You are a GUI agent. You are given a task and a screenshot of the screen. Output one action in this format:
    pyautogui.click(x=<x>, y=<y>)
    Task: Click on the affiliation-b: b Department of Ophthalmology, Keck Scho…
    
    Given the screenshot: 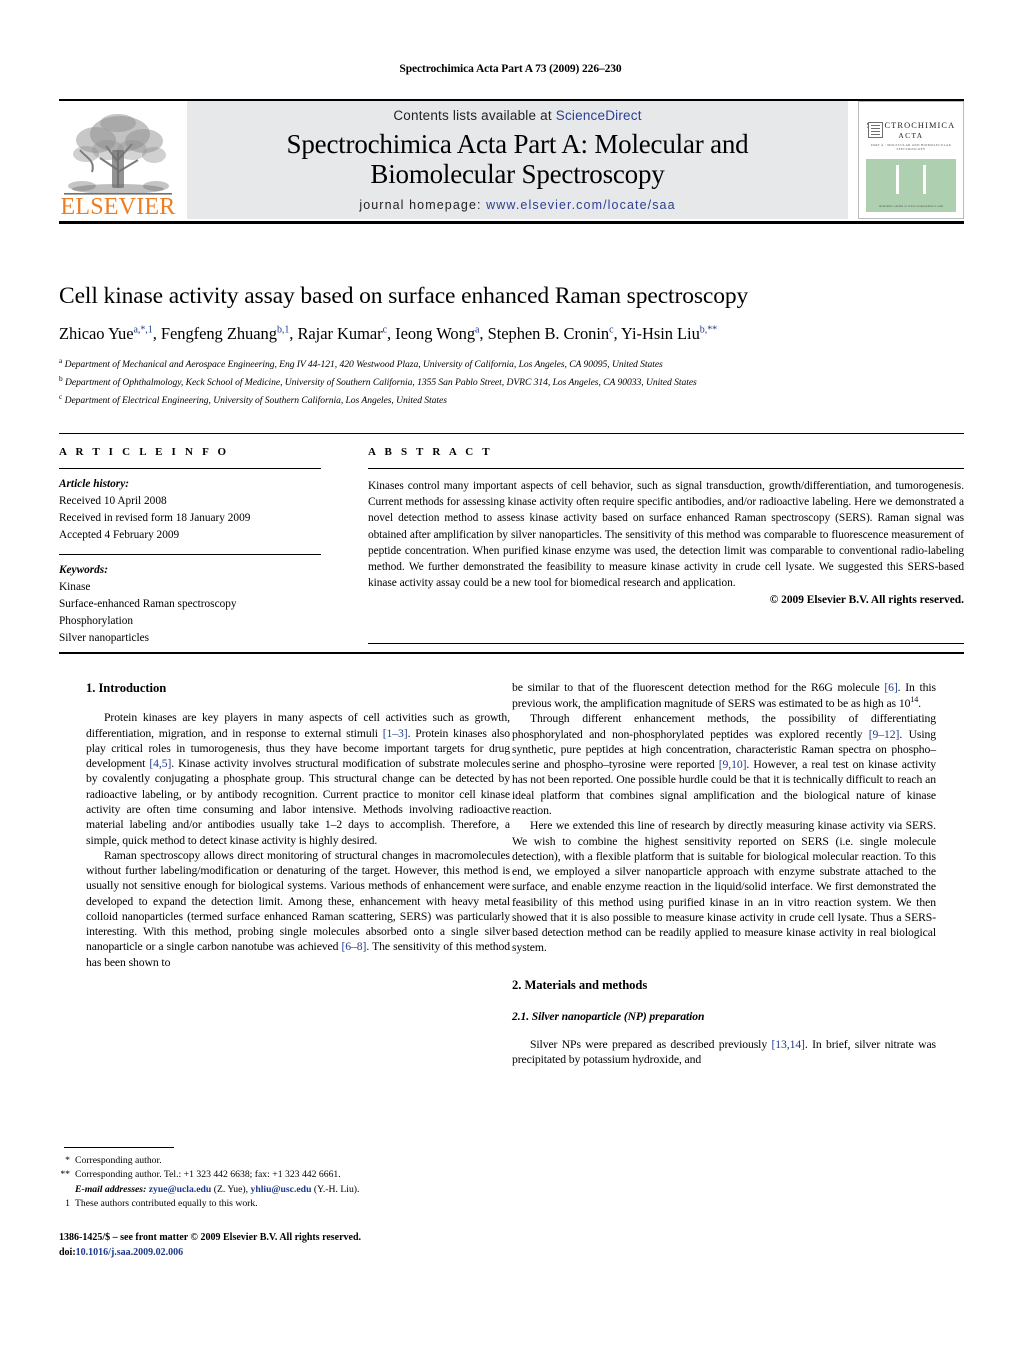 What is the action you would take?
    pyautogui.click(x=511, y=382)
    